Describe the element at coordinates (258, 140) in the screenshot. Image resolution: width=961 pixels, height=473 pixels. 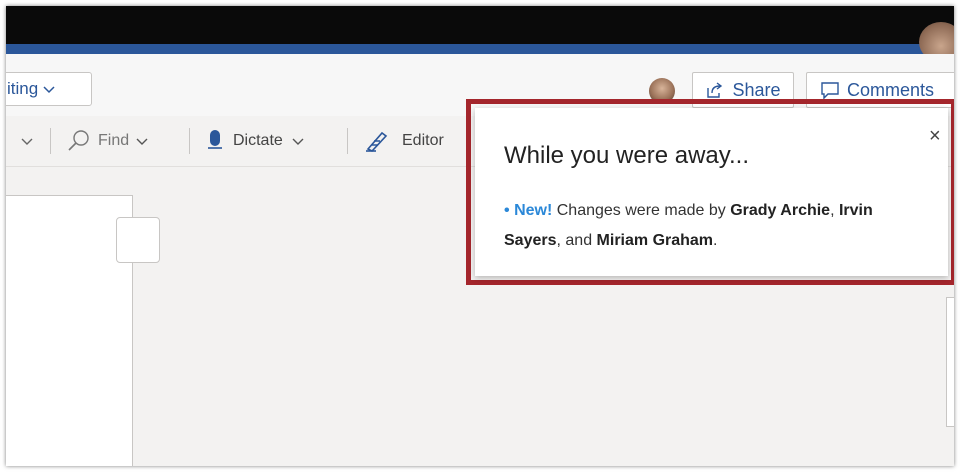
I see `dictate-label: Dictate` at that location.